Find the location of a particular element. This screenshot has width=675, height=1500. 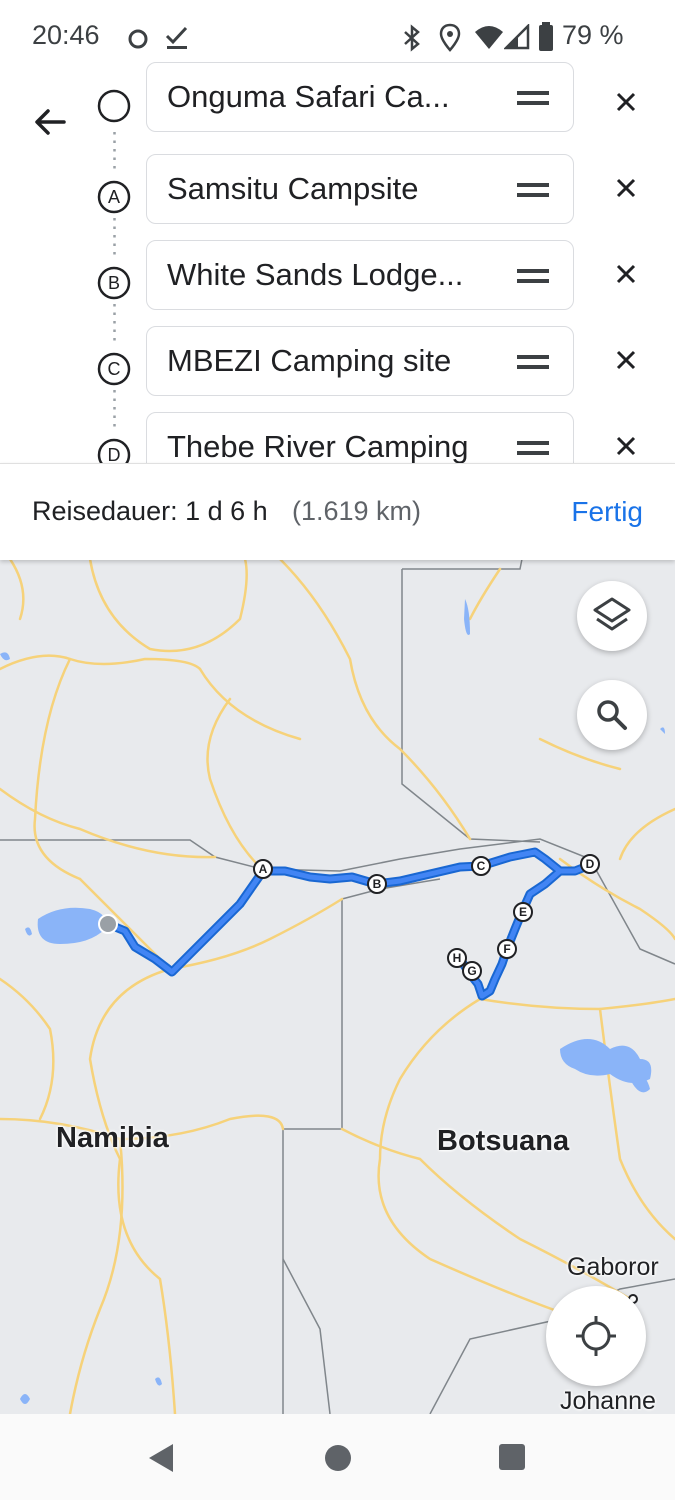

svg-text: B is located at coordinates (114, 283).